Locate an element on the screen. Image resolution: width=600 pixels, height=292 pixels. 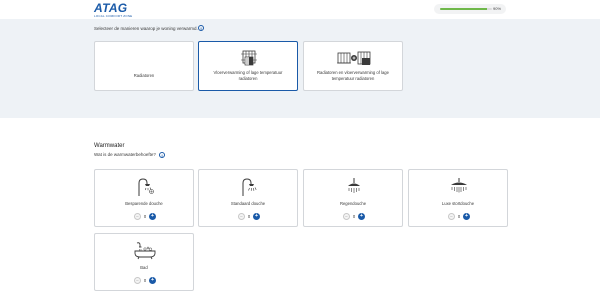
warmwater-option-label: Bad is located at coordinates (144, 267).